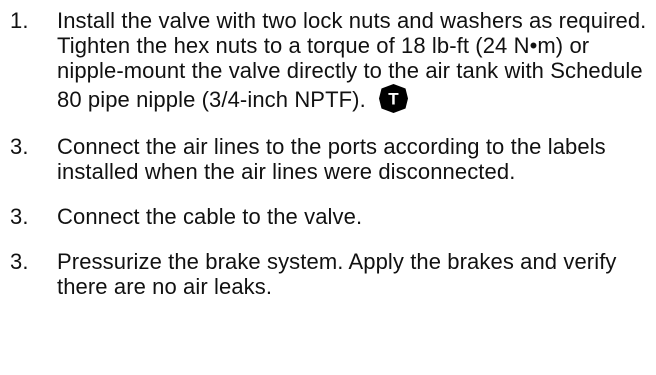  I want to click on step-number: 1., so click(19, 20).